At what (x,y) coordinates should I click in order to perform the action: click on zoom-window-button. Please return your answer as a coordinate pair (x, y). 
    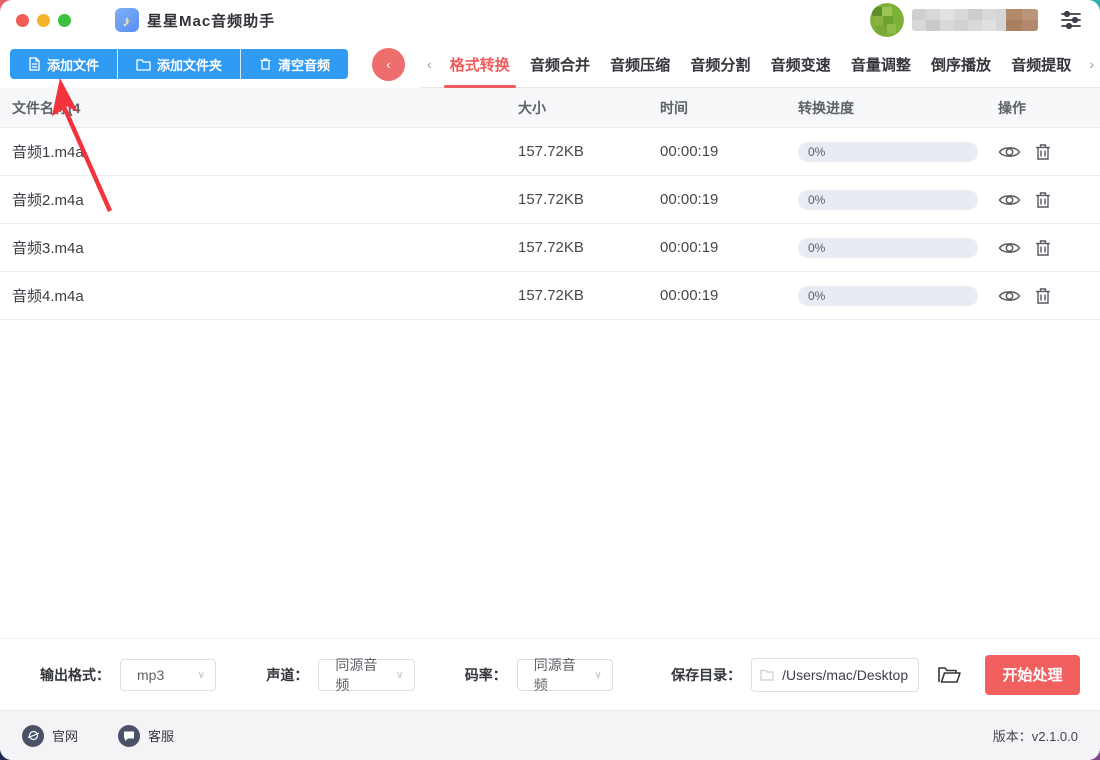
    Looking at the image, I should click on (64, 20).